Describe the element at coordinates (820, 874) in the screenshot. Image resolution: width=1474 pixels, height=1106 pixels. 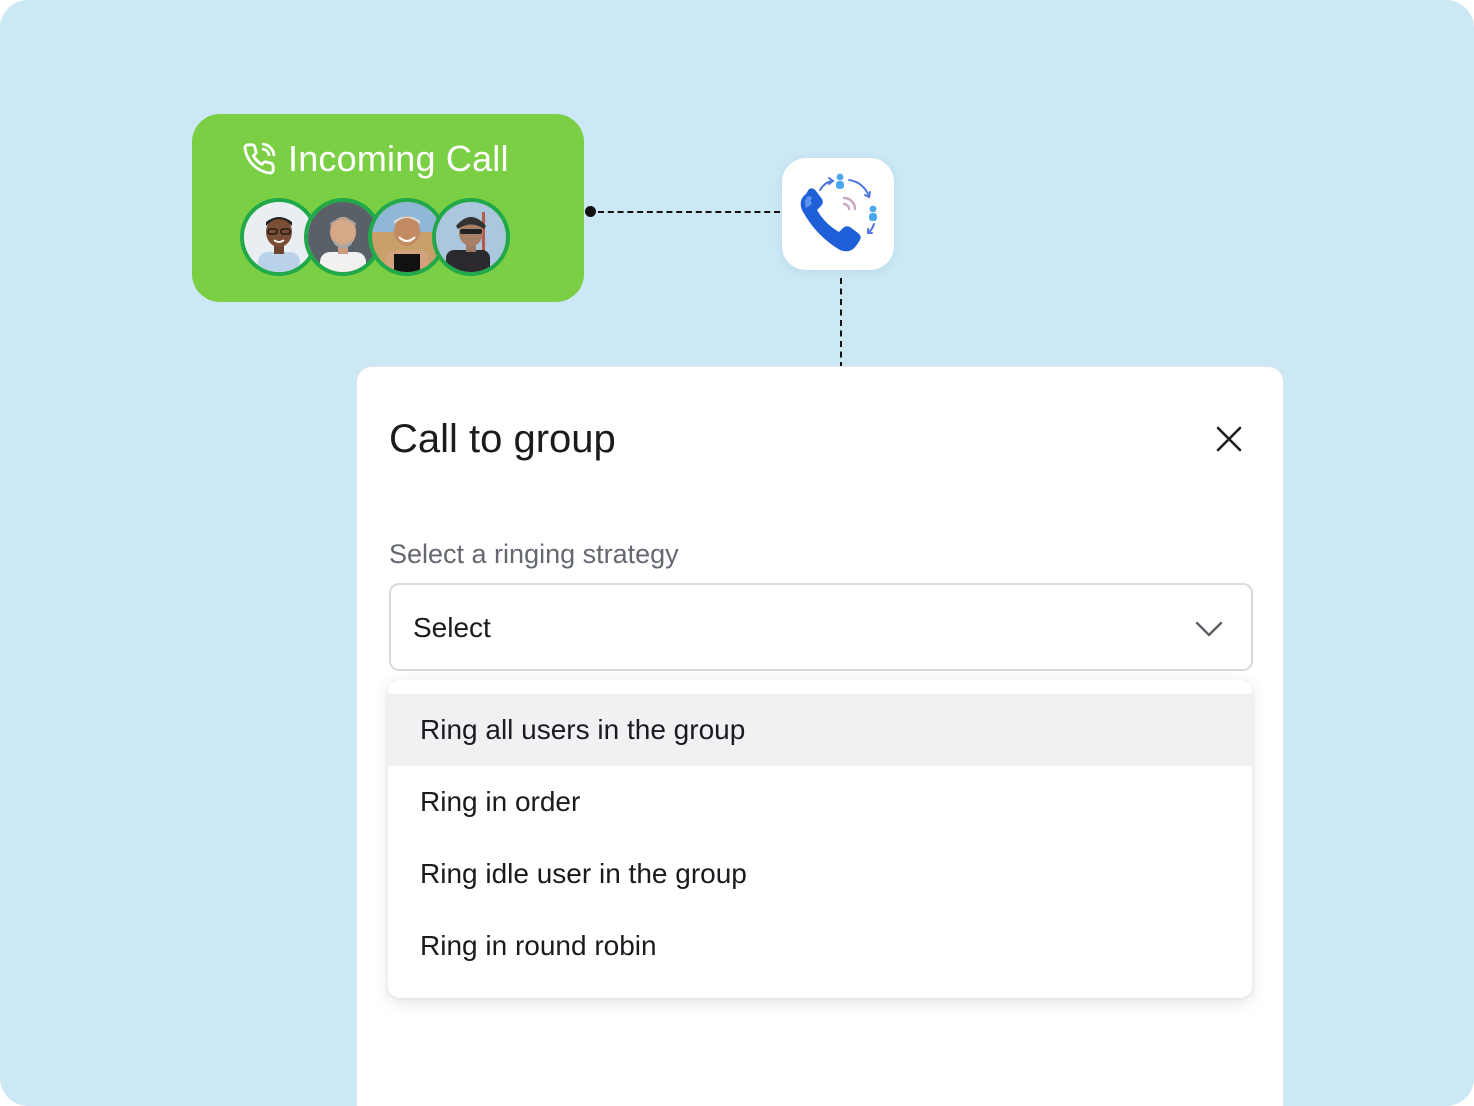
I see `option-ring-idle-user: Ring idle user in the group` at that location.